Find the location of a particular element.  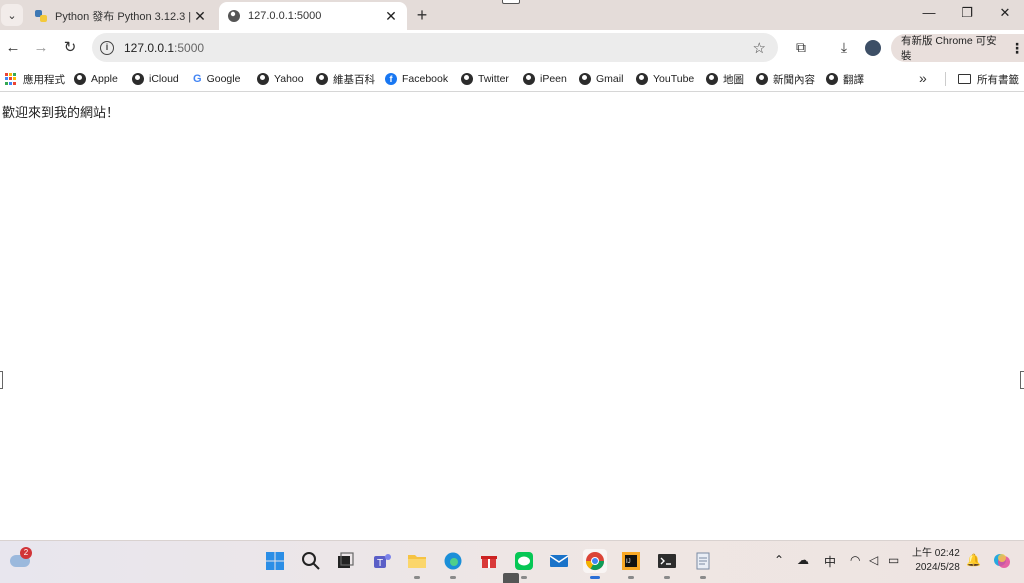

gift-app is located at coordinates (489, 561).